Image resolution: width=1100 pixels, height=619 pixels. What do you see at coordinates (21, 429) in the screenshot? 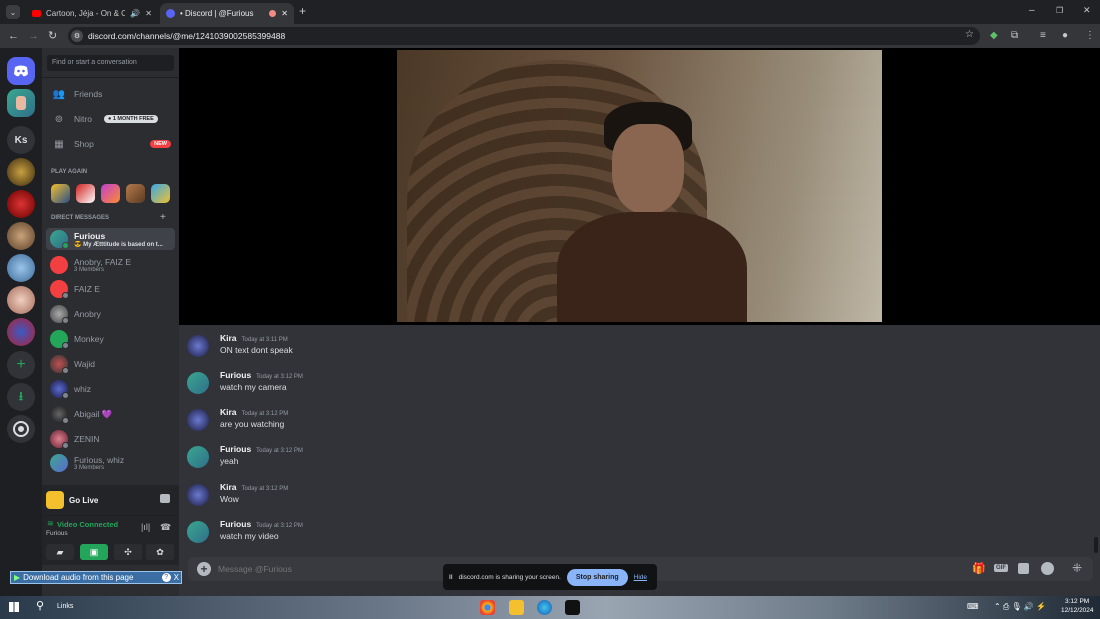
I see `explore-servers-button` at bounding box center [21, 429].